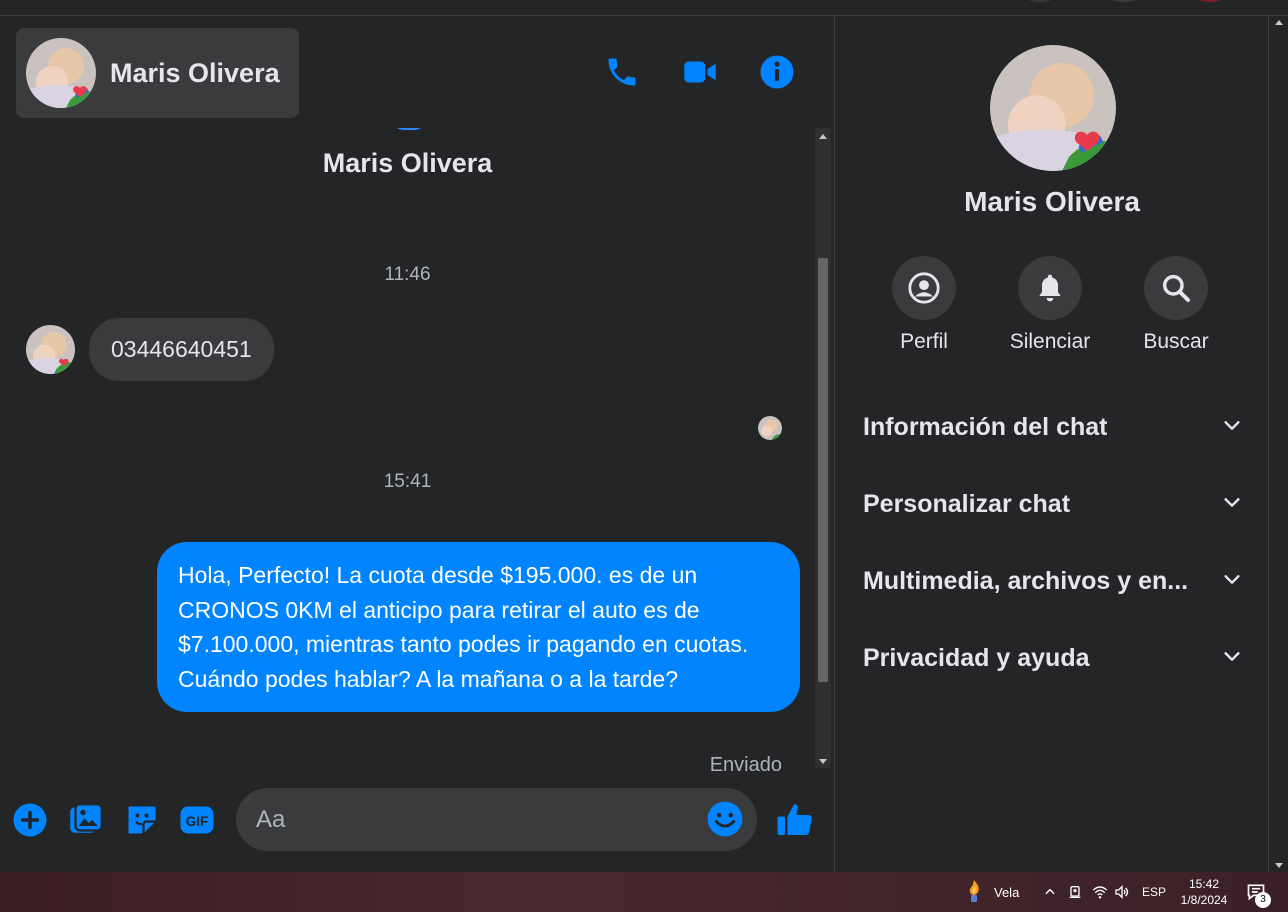 This screenshot has height=912, width=1288. Describe the element at coordinates (30, 820) in the screenshot. I see `plus-icon` at that location.